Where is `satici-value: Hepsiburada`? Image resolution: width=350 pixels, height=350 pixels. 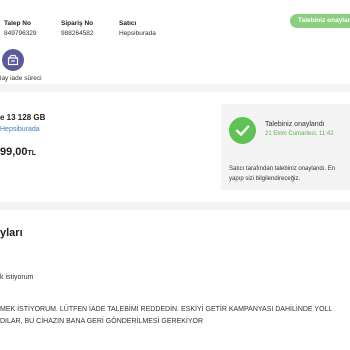 satici-value: Hepsiburada is located at coordinates (137, 33).